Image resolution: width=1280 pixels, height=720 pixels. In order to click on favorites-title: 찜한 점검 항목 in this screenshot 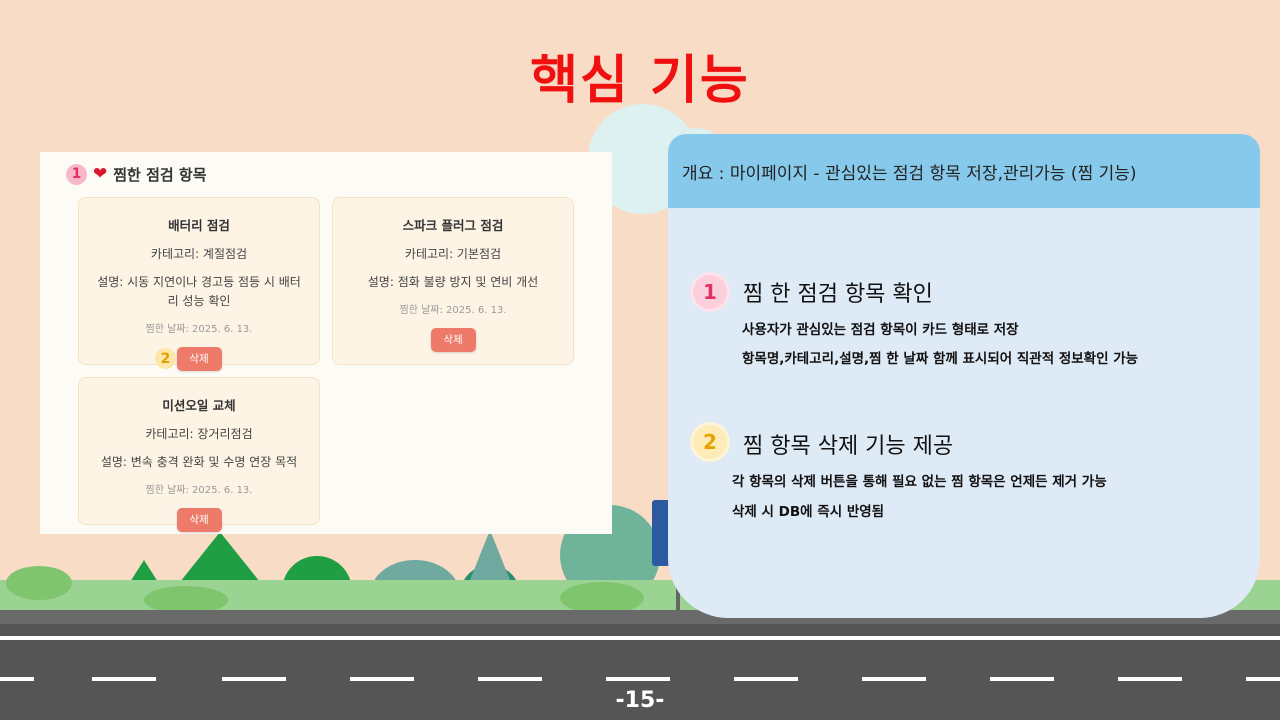, I will do `click(160, 174)`.